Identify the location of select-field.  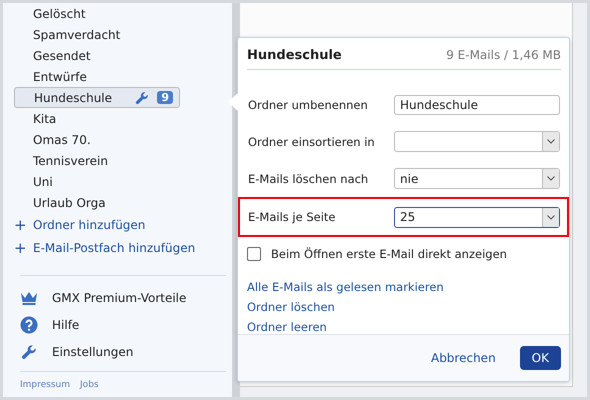
(477, 141).